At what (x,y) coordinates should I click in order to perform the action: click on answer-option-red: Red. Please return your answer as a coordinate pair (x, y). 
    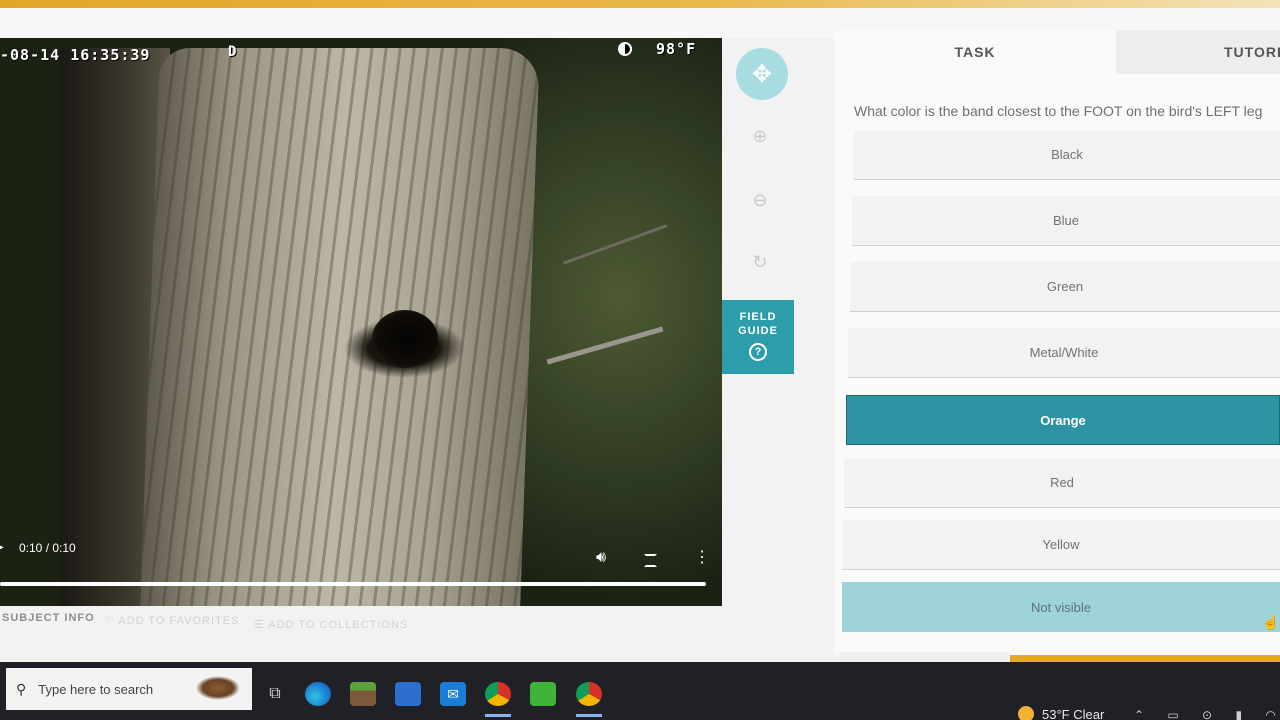
    Looking at the image, I should click on (1062, 483).